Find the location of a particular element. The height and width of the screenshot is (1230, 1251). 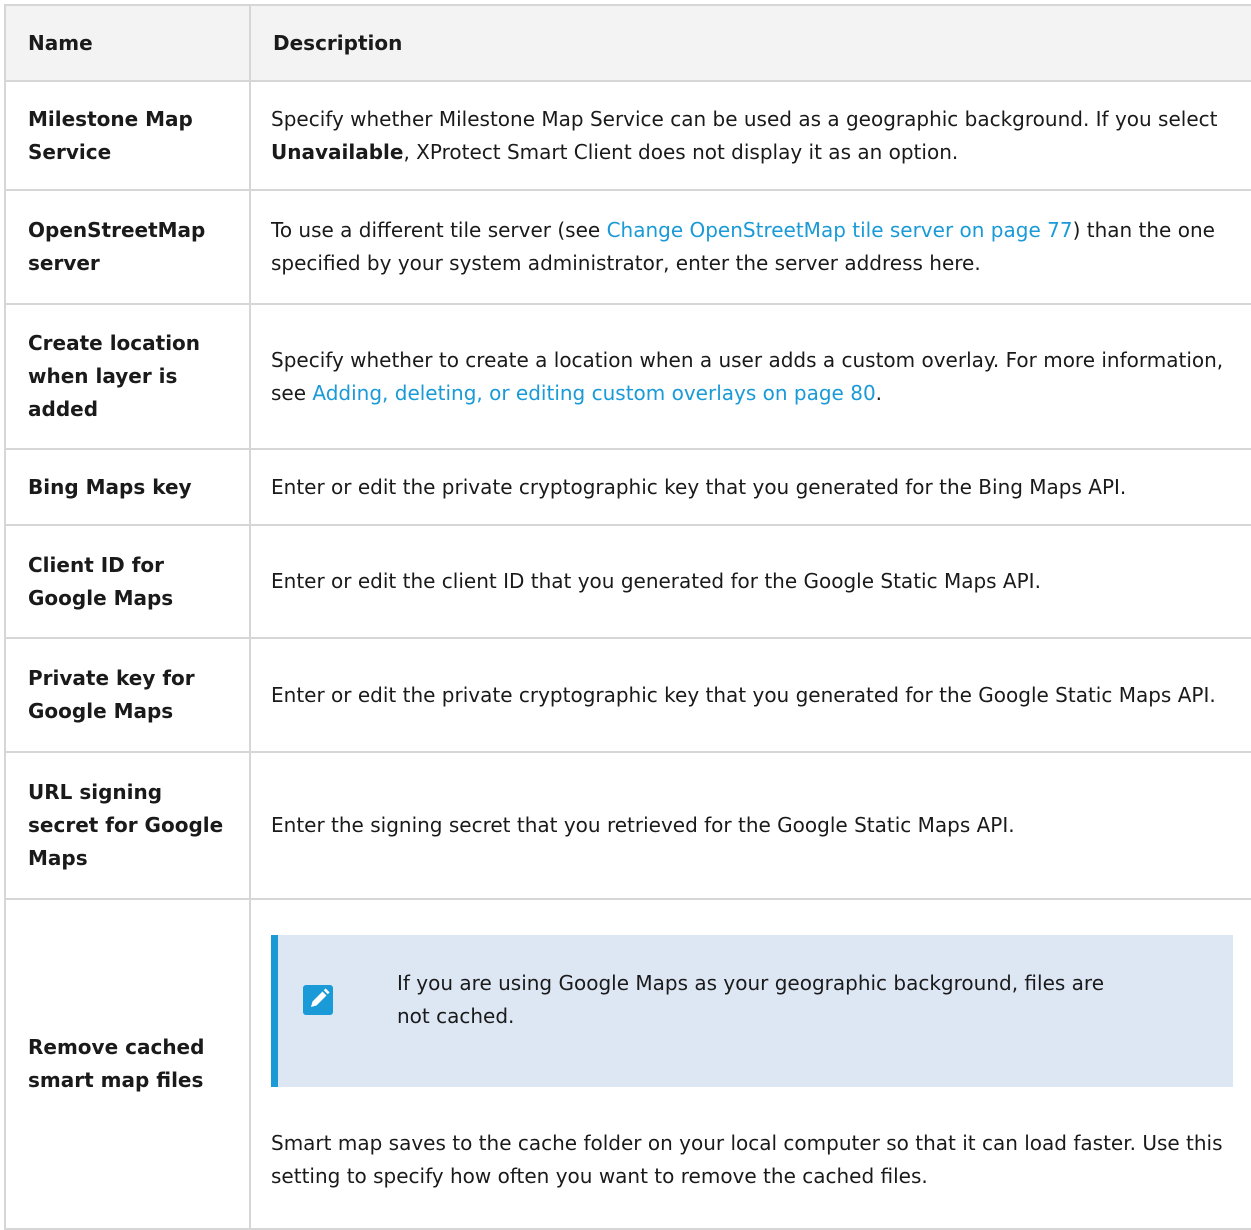

setting-name: Client ID for Google Maps is located at coordinates (127, 581).